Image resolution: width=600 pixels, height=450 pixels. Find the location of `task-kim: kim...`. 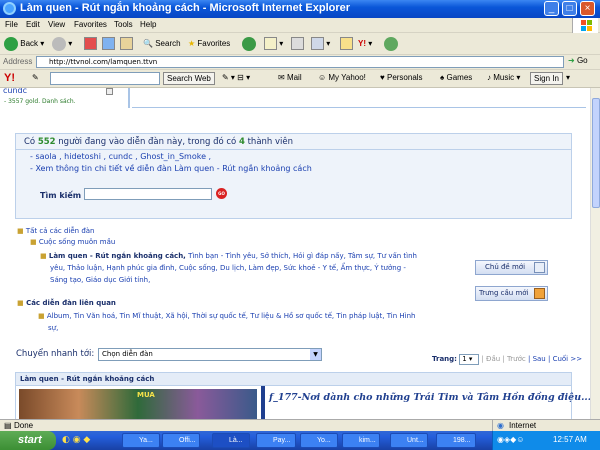

task-kim: kim... is located at coordinates (361, 440).